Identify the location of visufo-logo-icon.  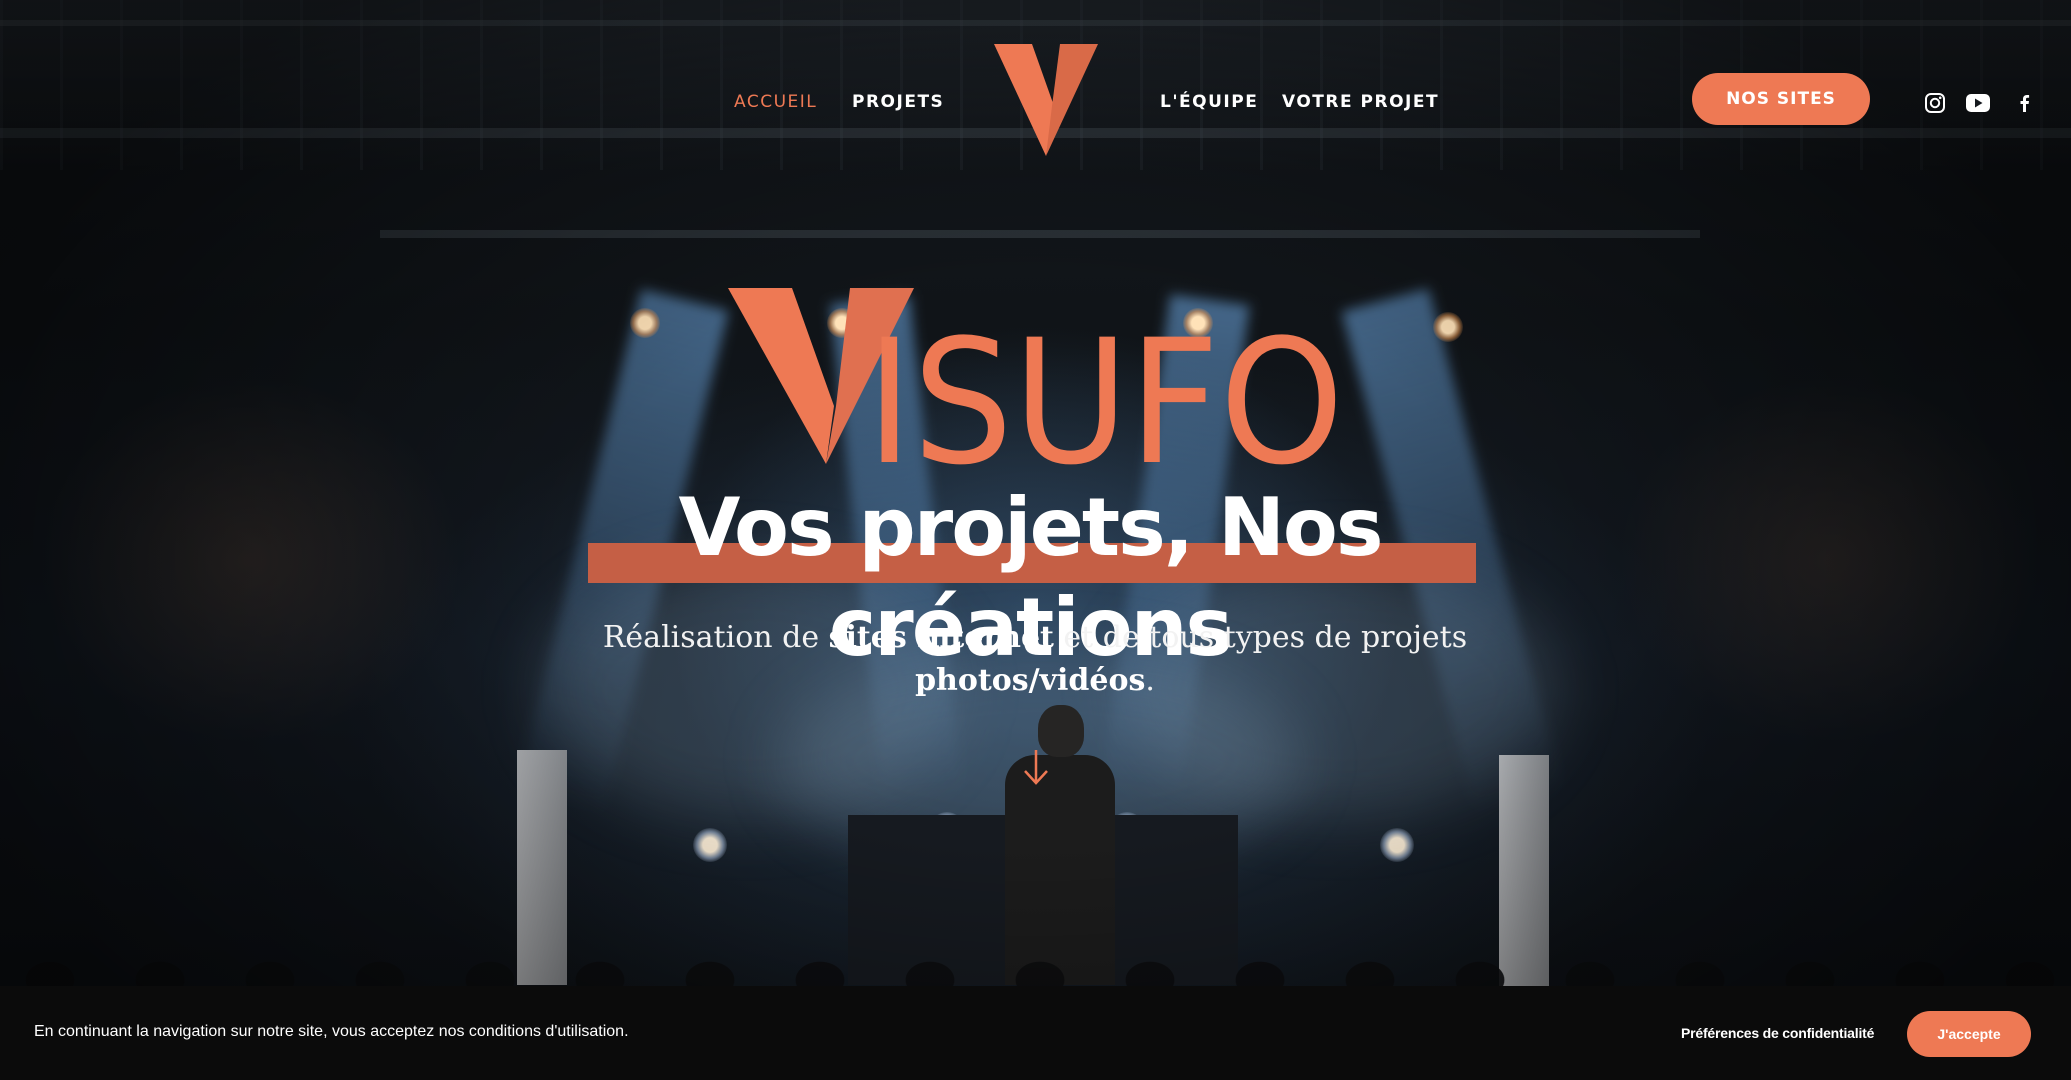
(1046, 100).